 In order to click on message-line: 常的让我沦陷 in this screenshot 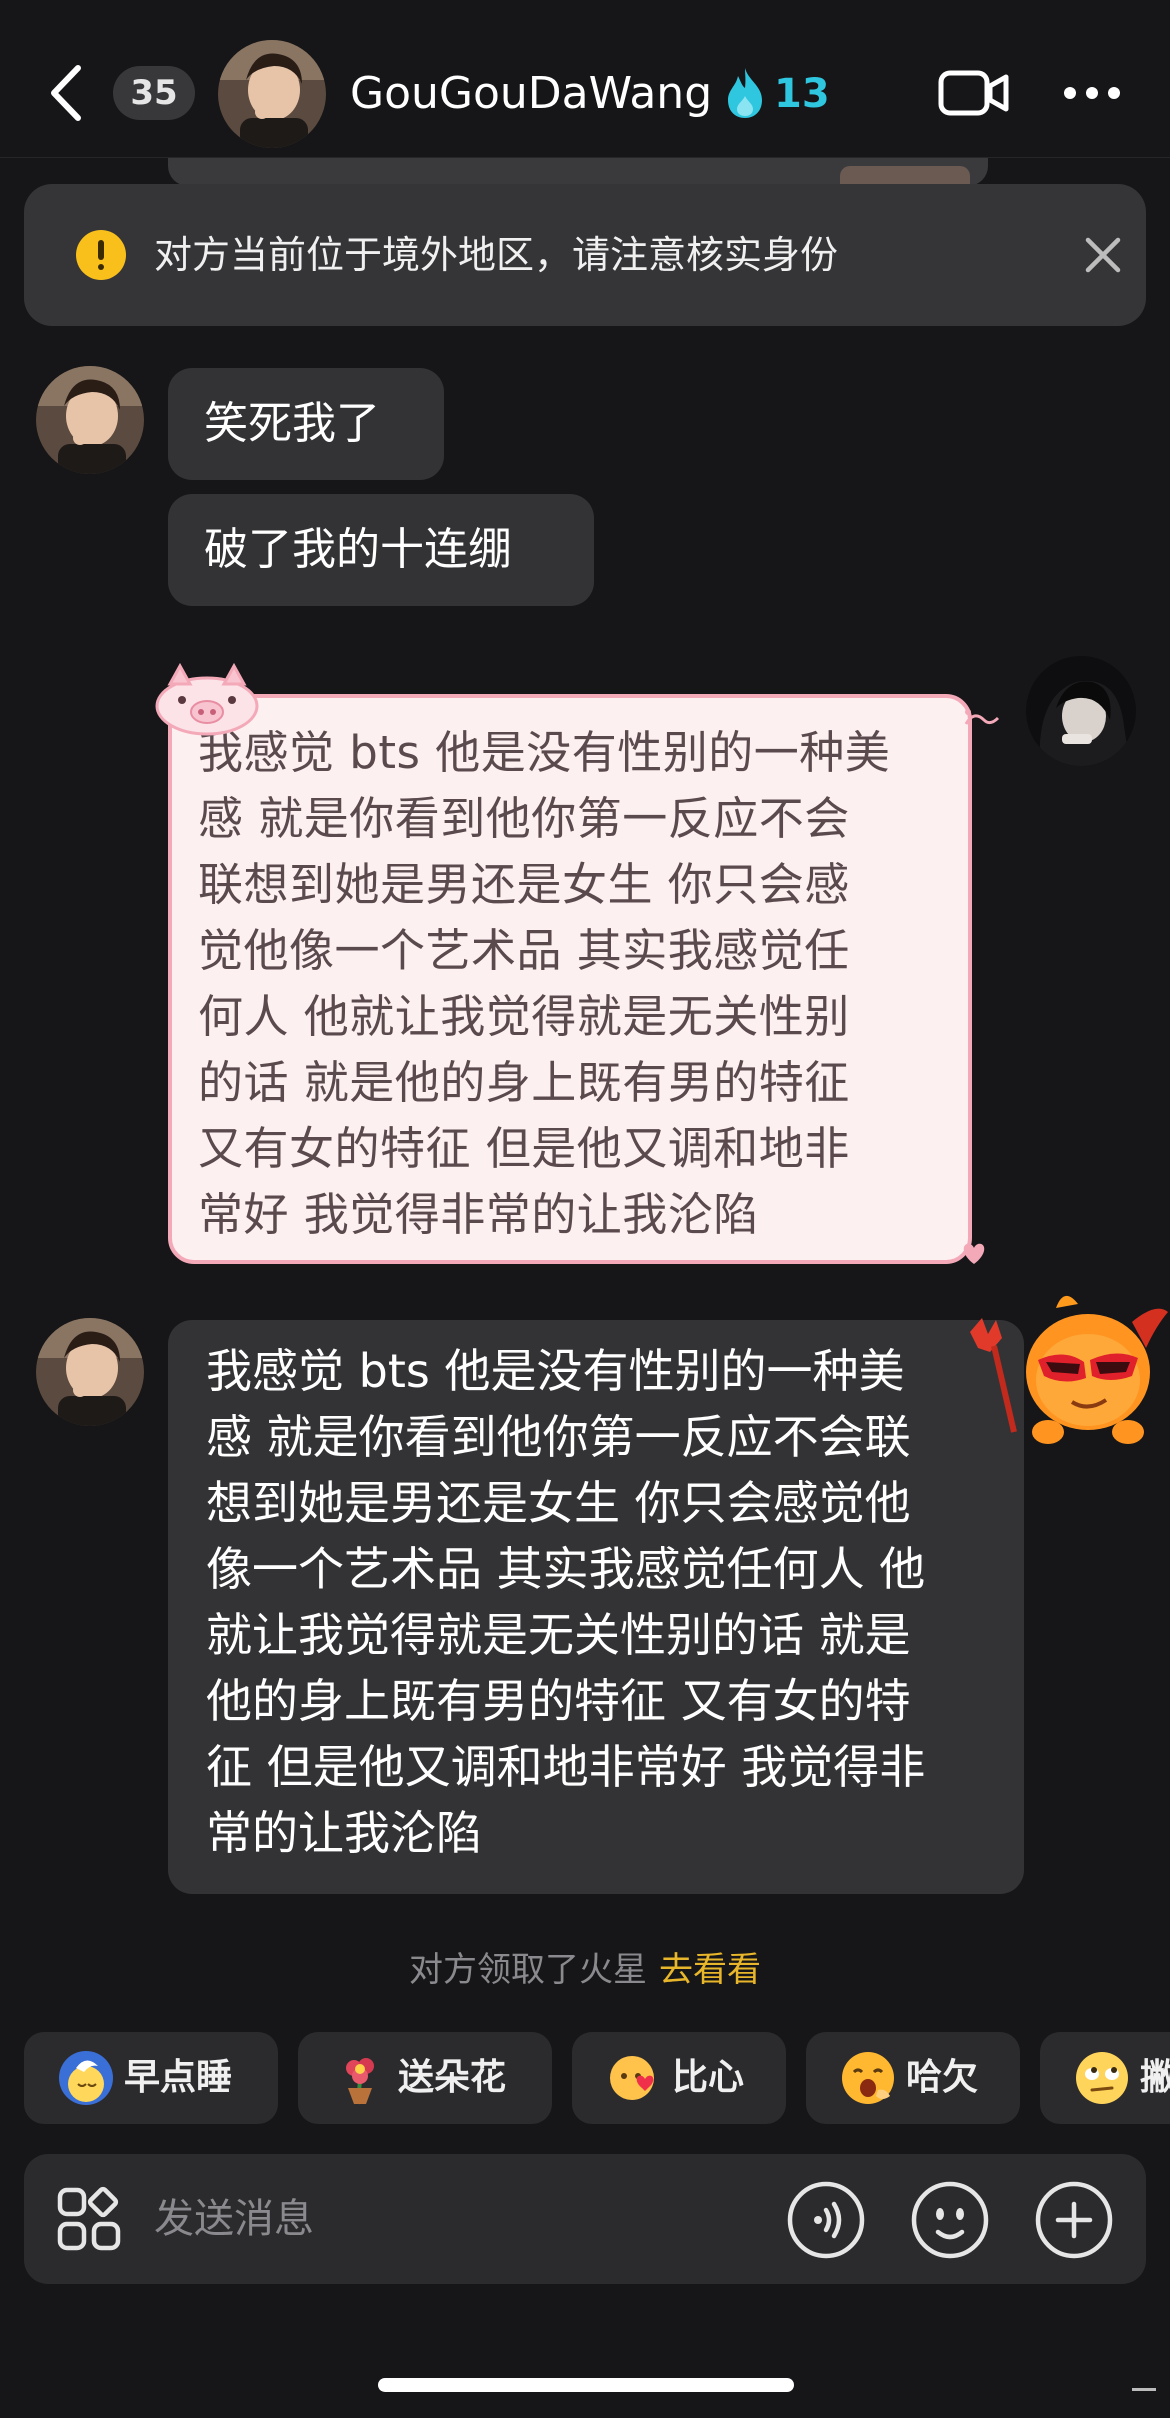, I will do `click(344, 1833)`.